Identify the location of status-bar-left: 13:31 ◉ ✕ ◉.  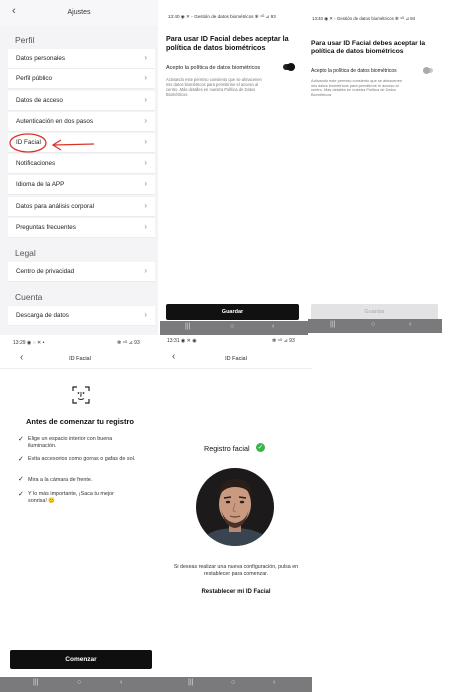
(182, 341).